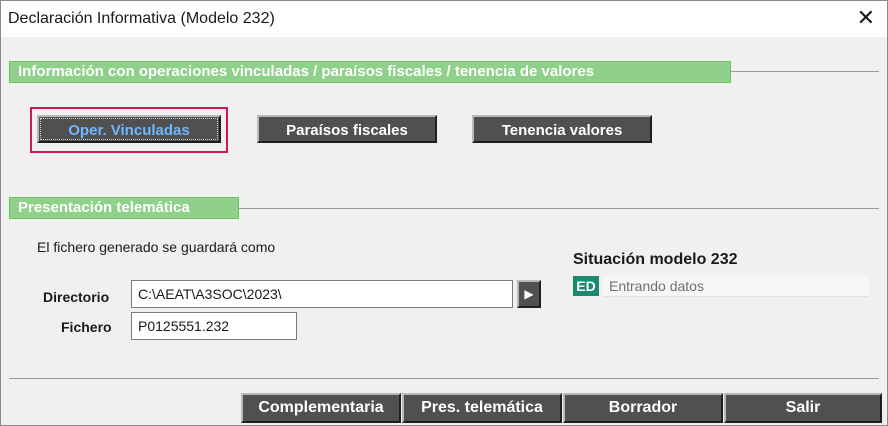 The image size is (888, 426). I want to click on browse-directory-button: ▶, so click(529, 294).